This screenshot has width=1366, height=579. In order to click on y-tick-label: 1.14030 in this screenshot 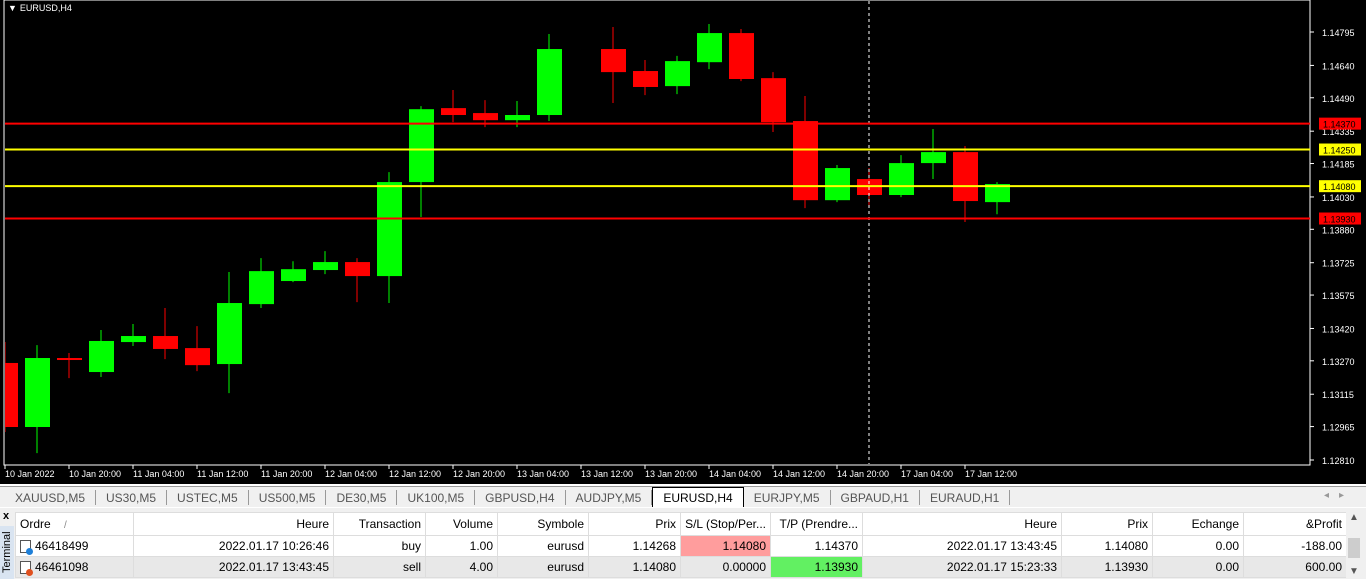, I will do `click(1338, 198)`.